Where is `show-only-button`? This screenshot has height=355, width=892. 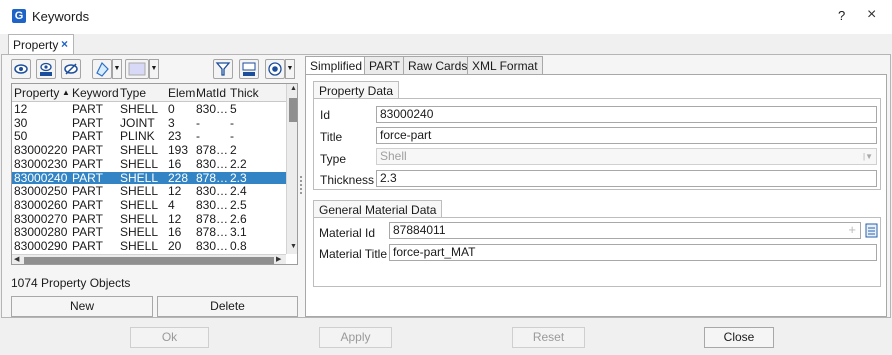
show-only-button is located at coordinates (46, 69).